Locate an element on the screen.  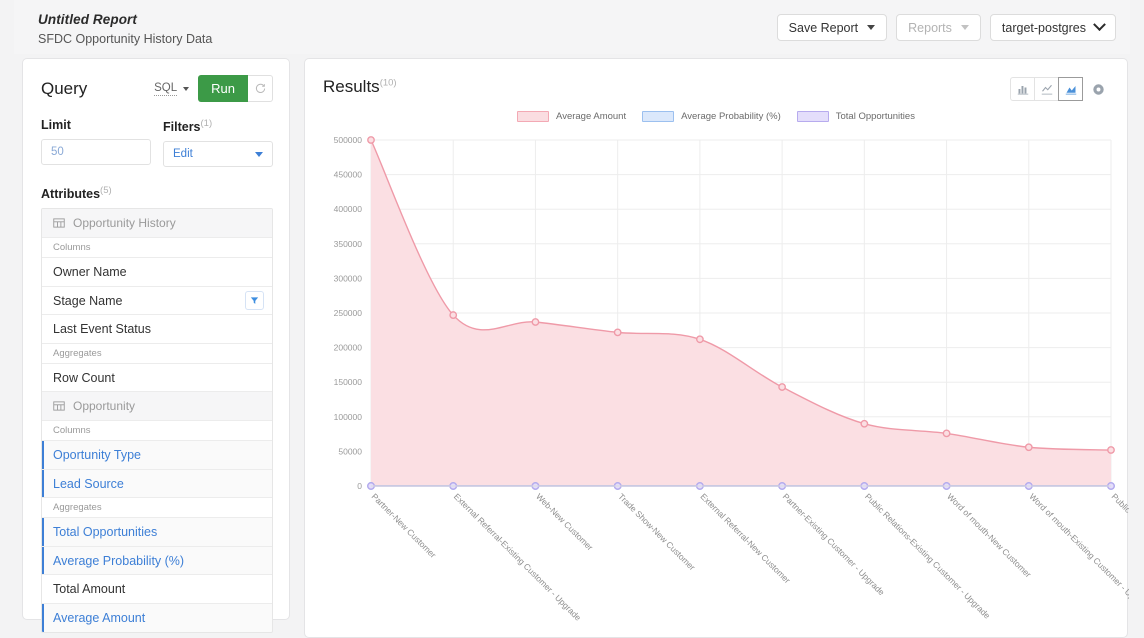
filters-edit-dropdown: Edit is located at coordinates (218, 154).